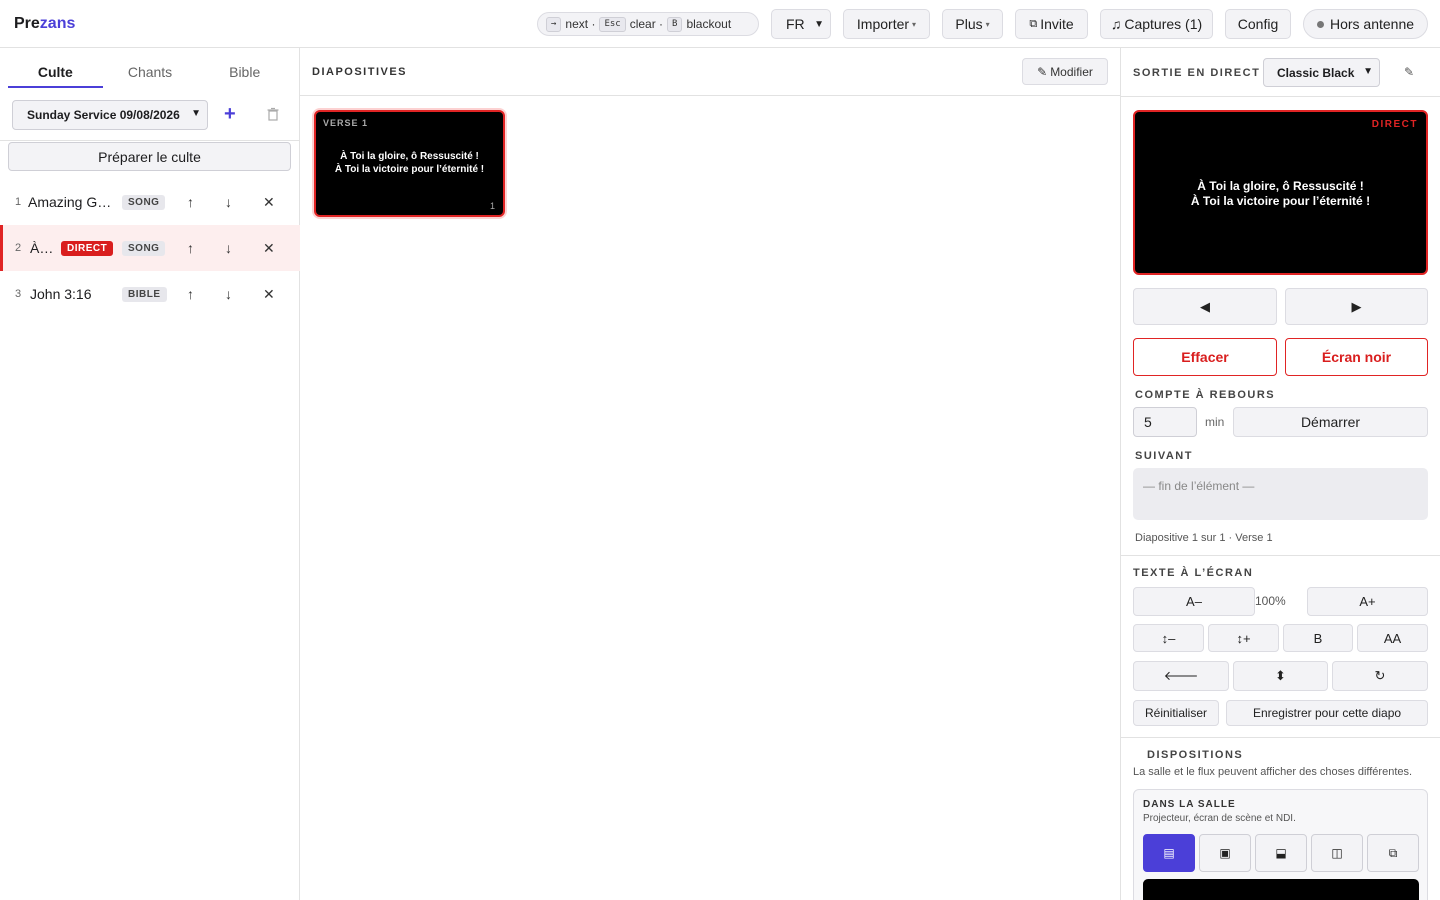 This screenshot has width=1440, height=900. Describe the element at coordinates (1156, 24) in the screenshot. I see `captures-button: ♫ Captures (1)` at that location.